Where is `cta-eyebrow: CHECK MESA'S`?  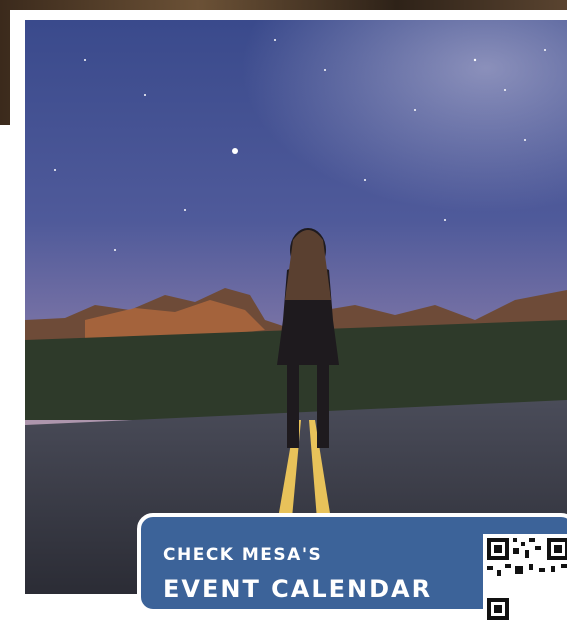 cta-eyebrow: CHECK MESA'S is located at coordinates (243, 555).